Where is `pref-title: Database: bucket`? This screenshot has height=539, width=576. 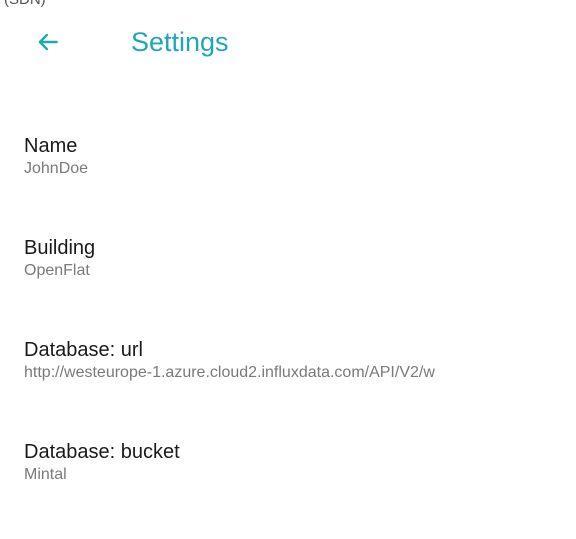 pref-title: Database: bucket is located at coordinates (102, 452).